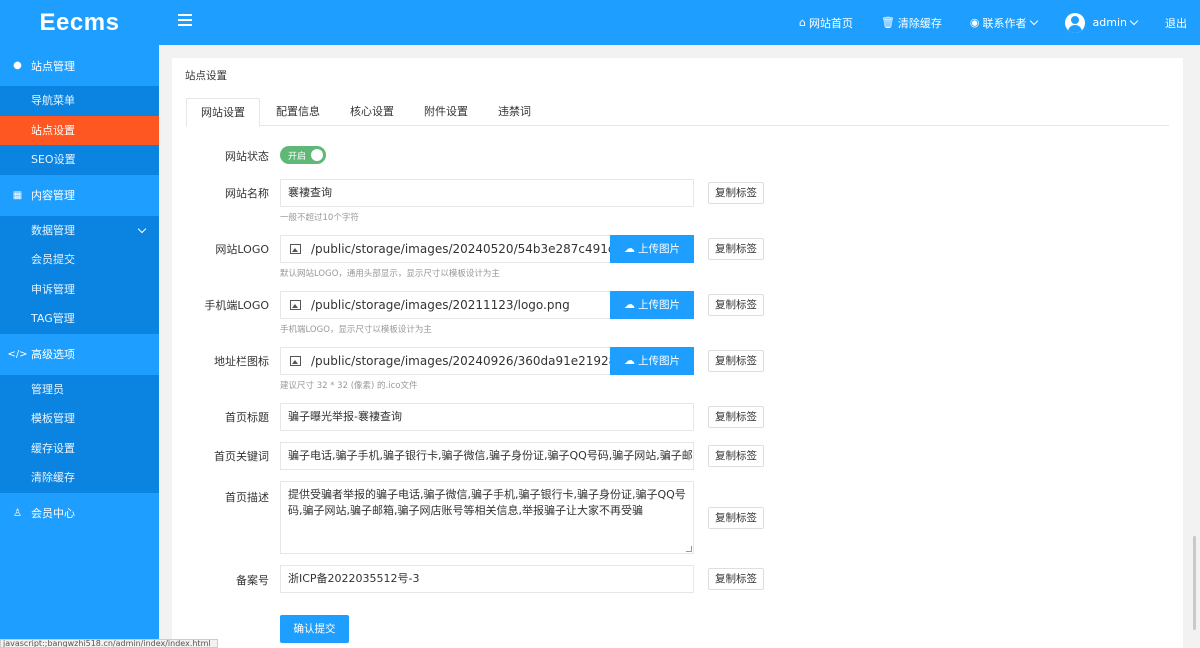  Describe the element at coordinates (514, 112) in the screenshot. I see `tab-banned-words: 违禁词` at that location.